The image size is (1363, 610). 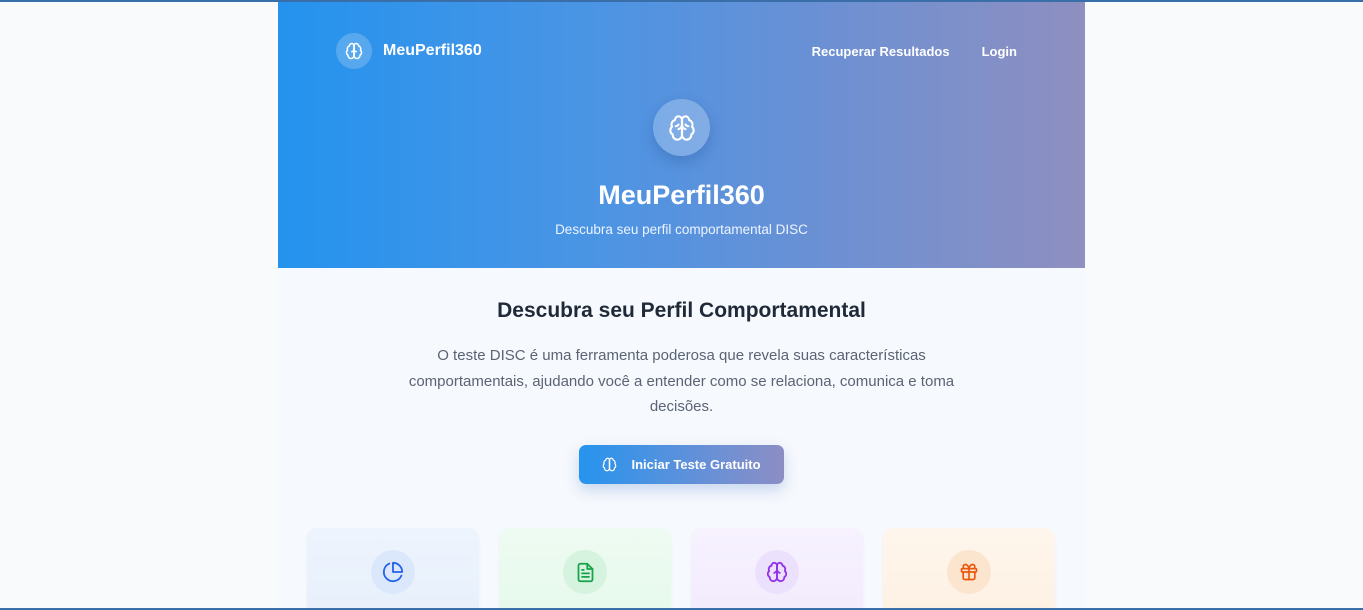 What do you see at coordinates (681, 229) in the screenshot?
I see `hero-subtitle: Descubra seu perfil comportamental DISC` at bounding box center [681, 229].